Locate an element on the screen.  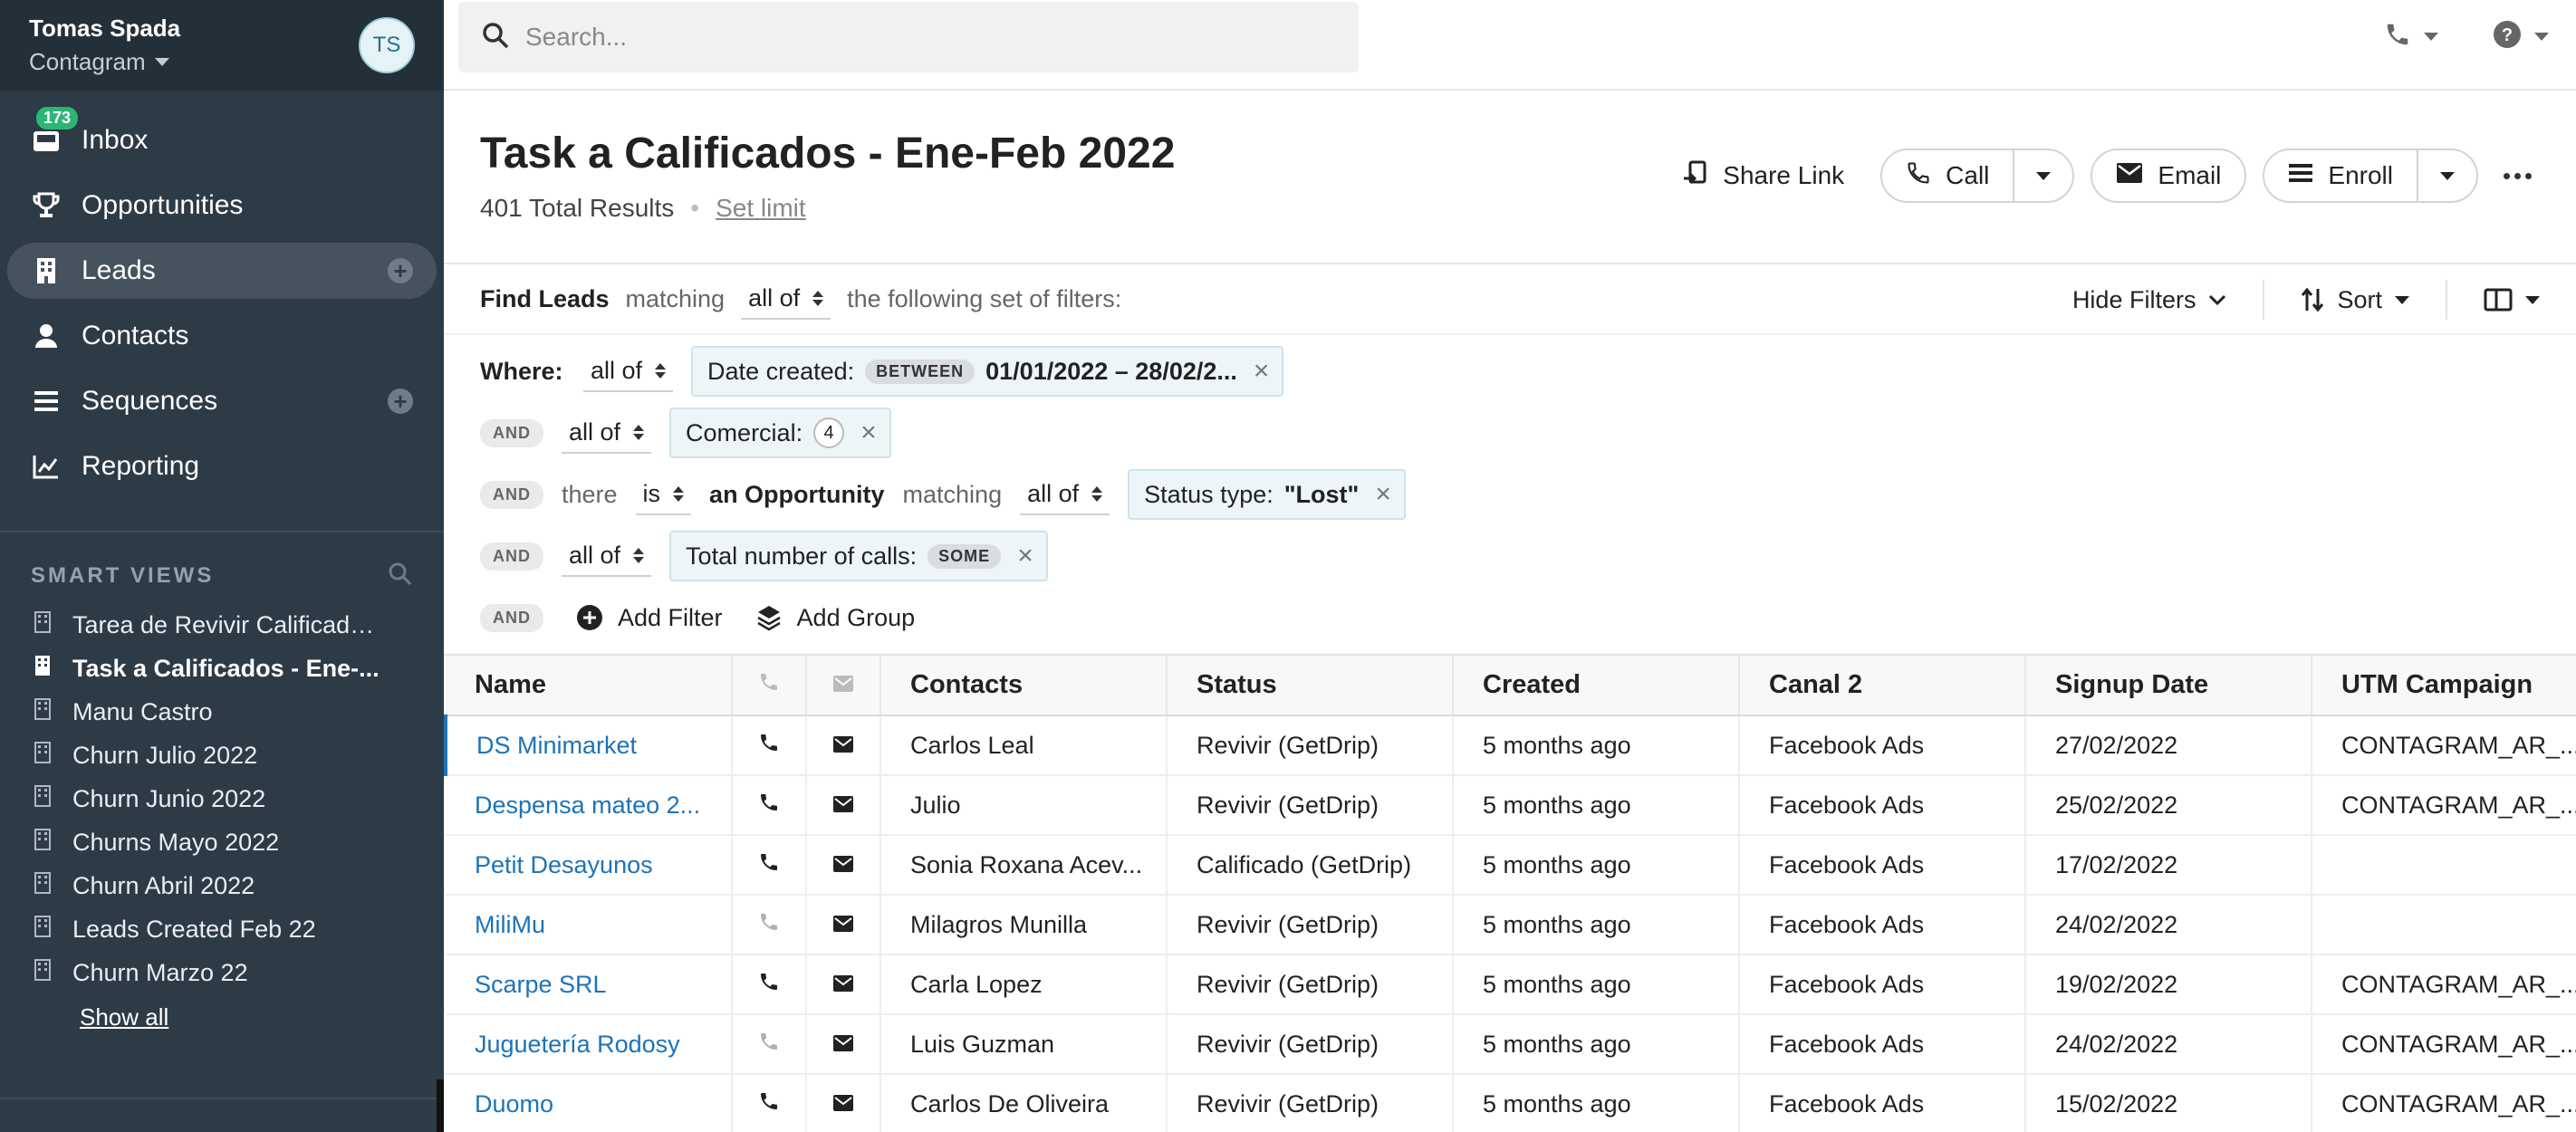
sort-button: Sort is located at coordinates (2355, 300).